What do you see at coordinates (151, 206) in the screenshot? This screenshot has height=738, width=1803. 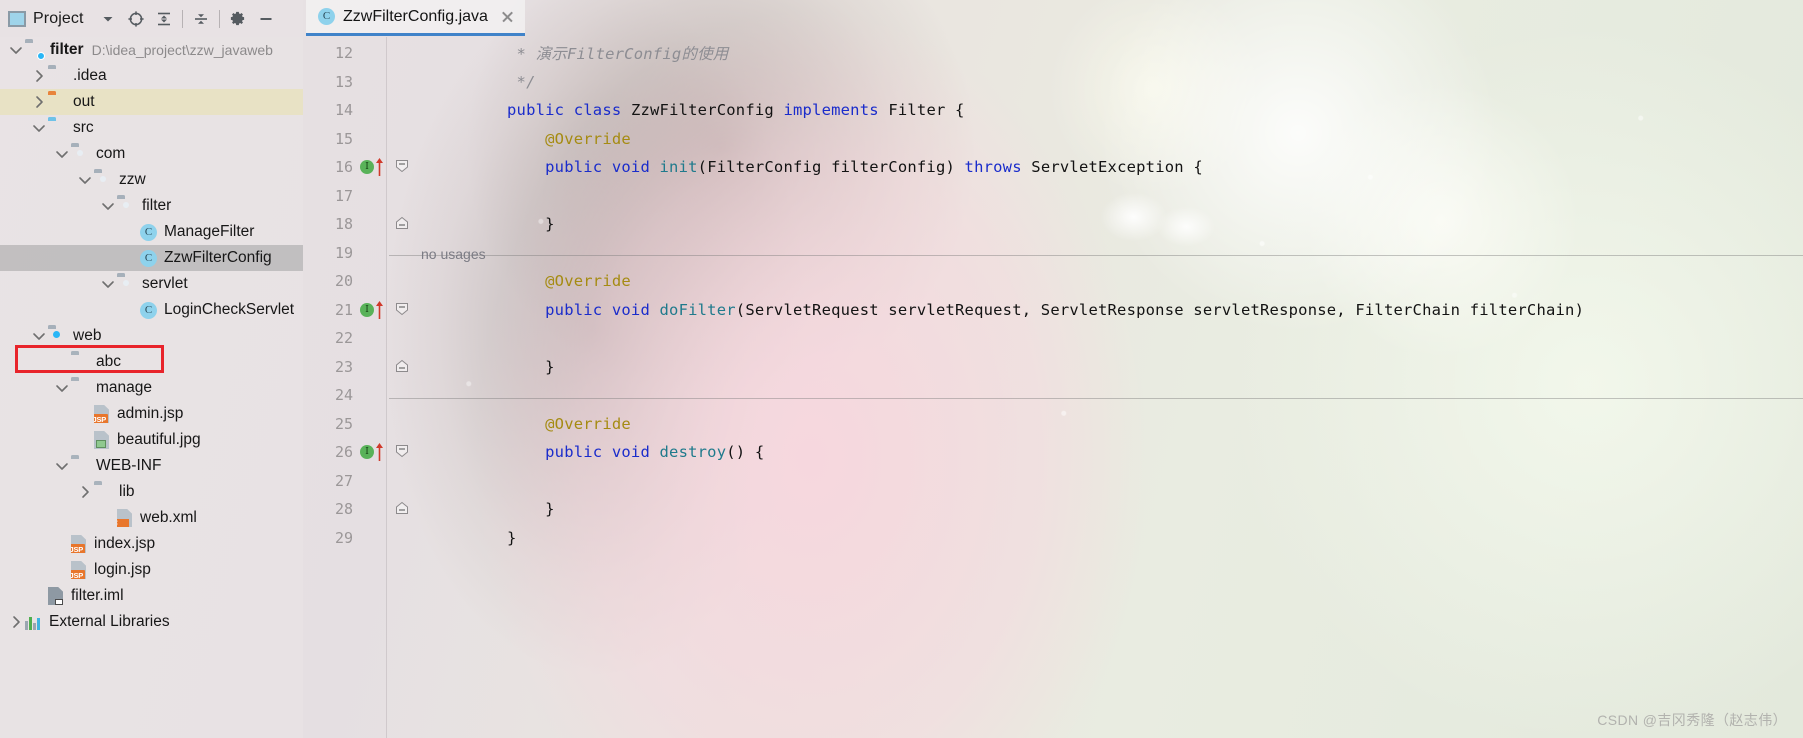 I see `tree-item-filter: filter` at bounding box center [151, 206].